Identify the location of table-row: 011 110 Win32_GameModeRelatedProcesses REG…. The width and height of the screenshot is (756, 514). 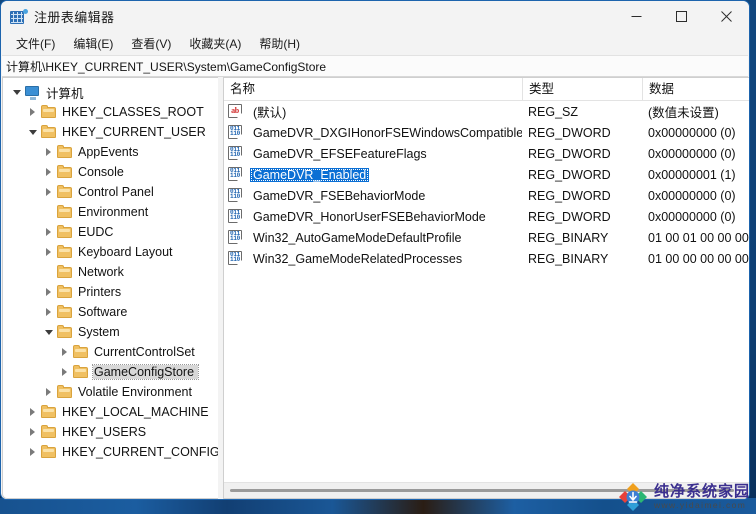
(486, 258).